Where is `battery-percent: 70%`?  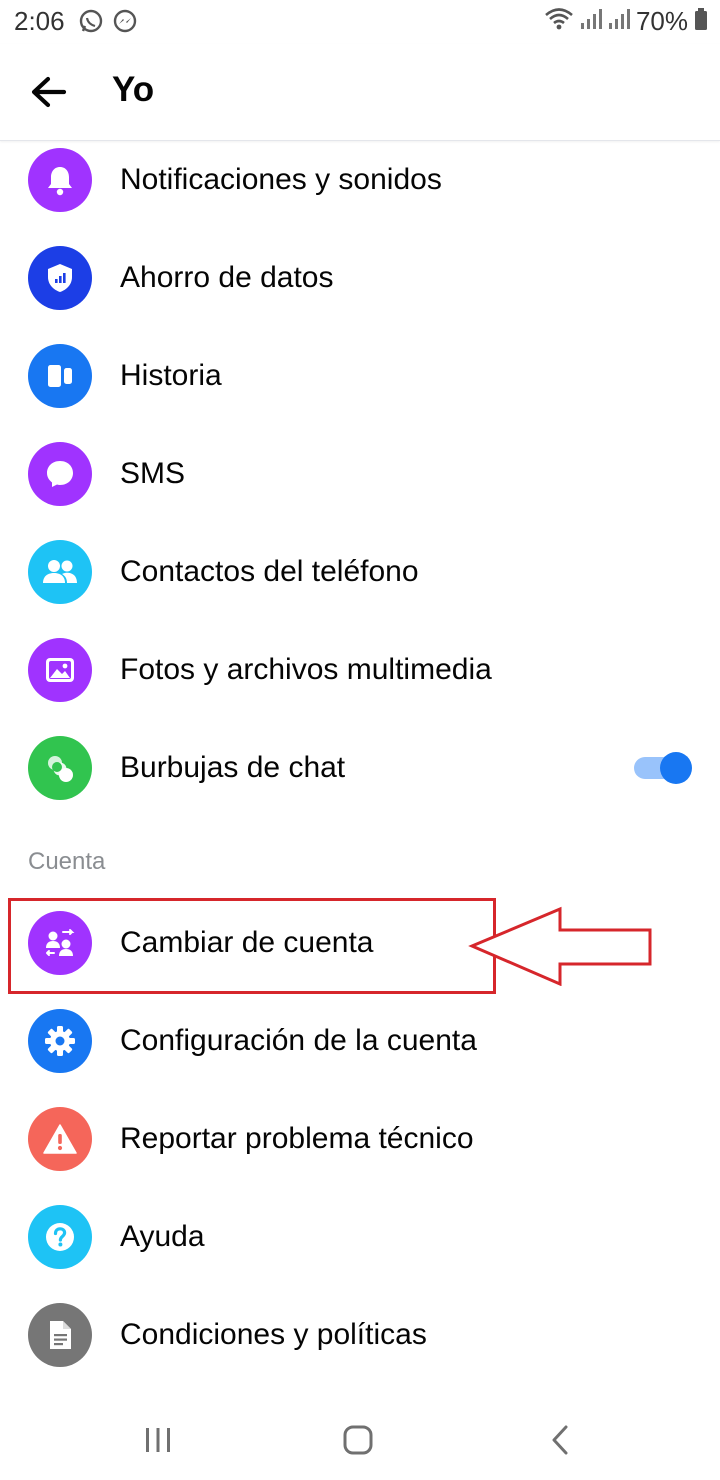 battery-percent: 70% is located at coordinates (661, 21).